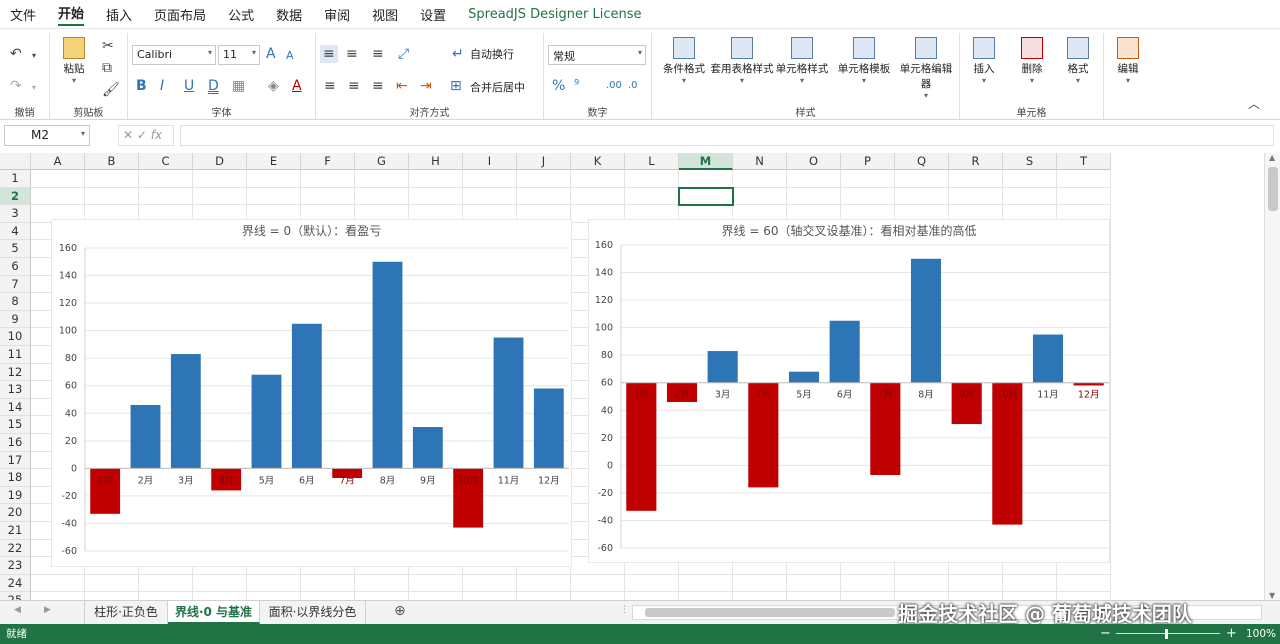 Image resolution: width=1280 pixels, height=644 pixels. What do you see at coordinates (34, 88) in the screenshot?
I see `redo-dropdown-icon: ▾` at bounding box center [34, 88].